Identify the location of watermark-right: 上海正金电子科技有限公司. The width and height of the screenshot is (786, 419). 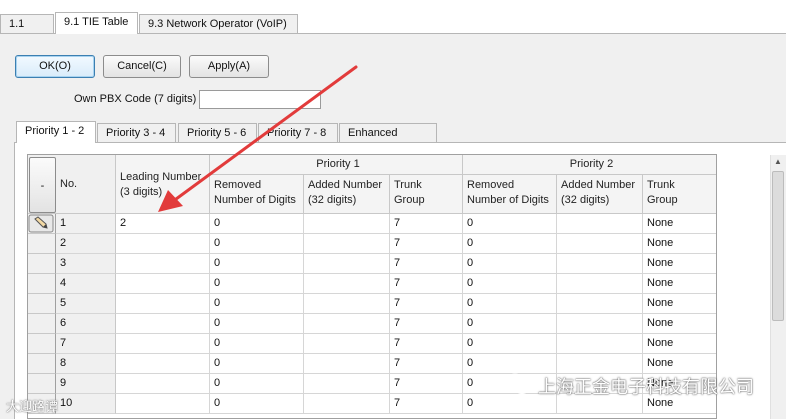
(646, 387).